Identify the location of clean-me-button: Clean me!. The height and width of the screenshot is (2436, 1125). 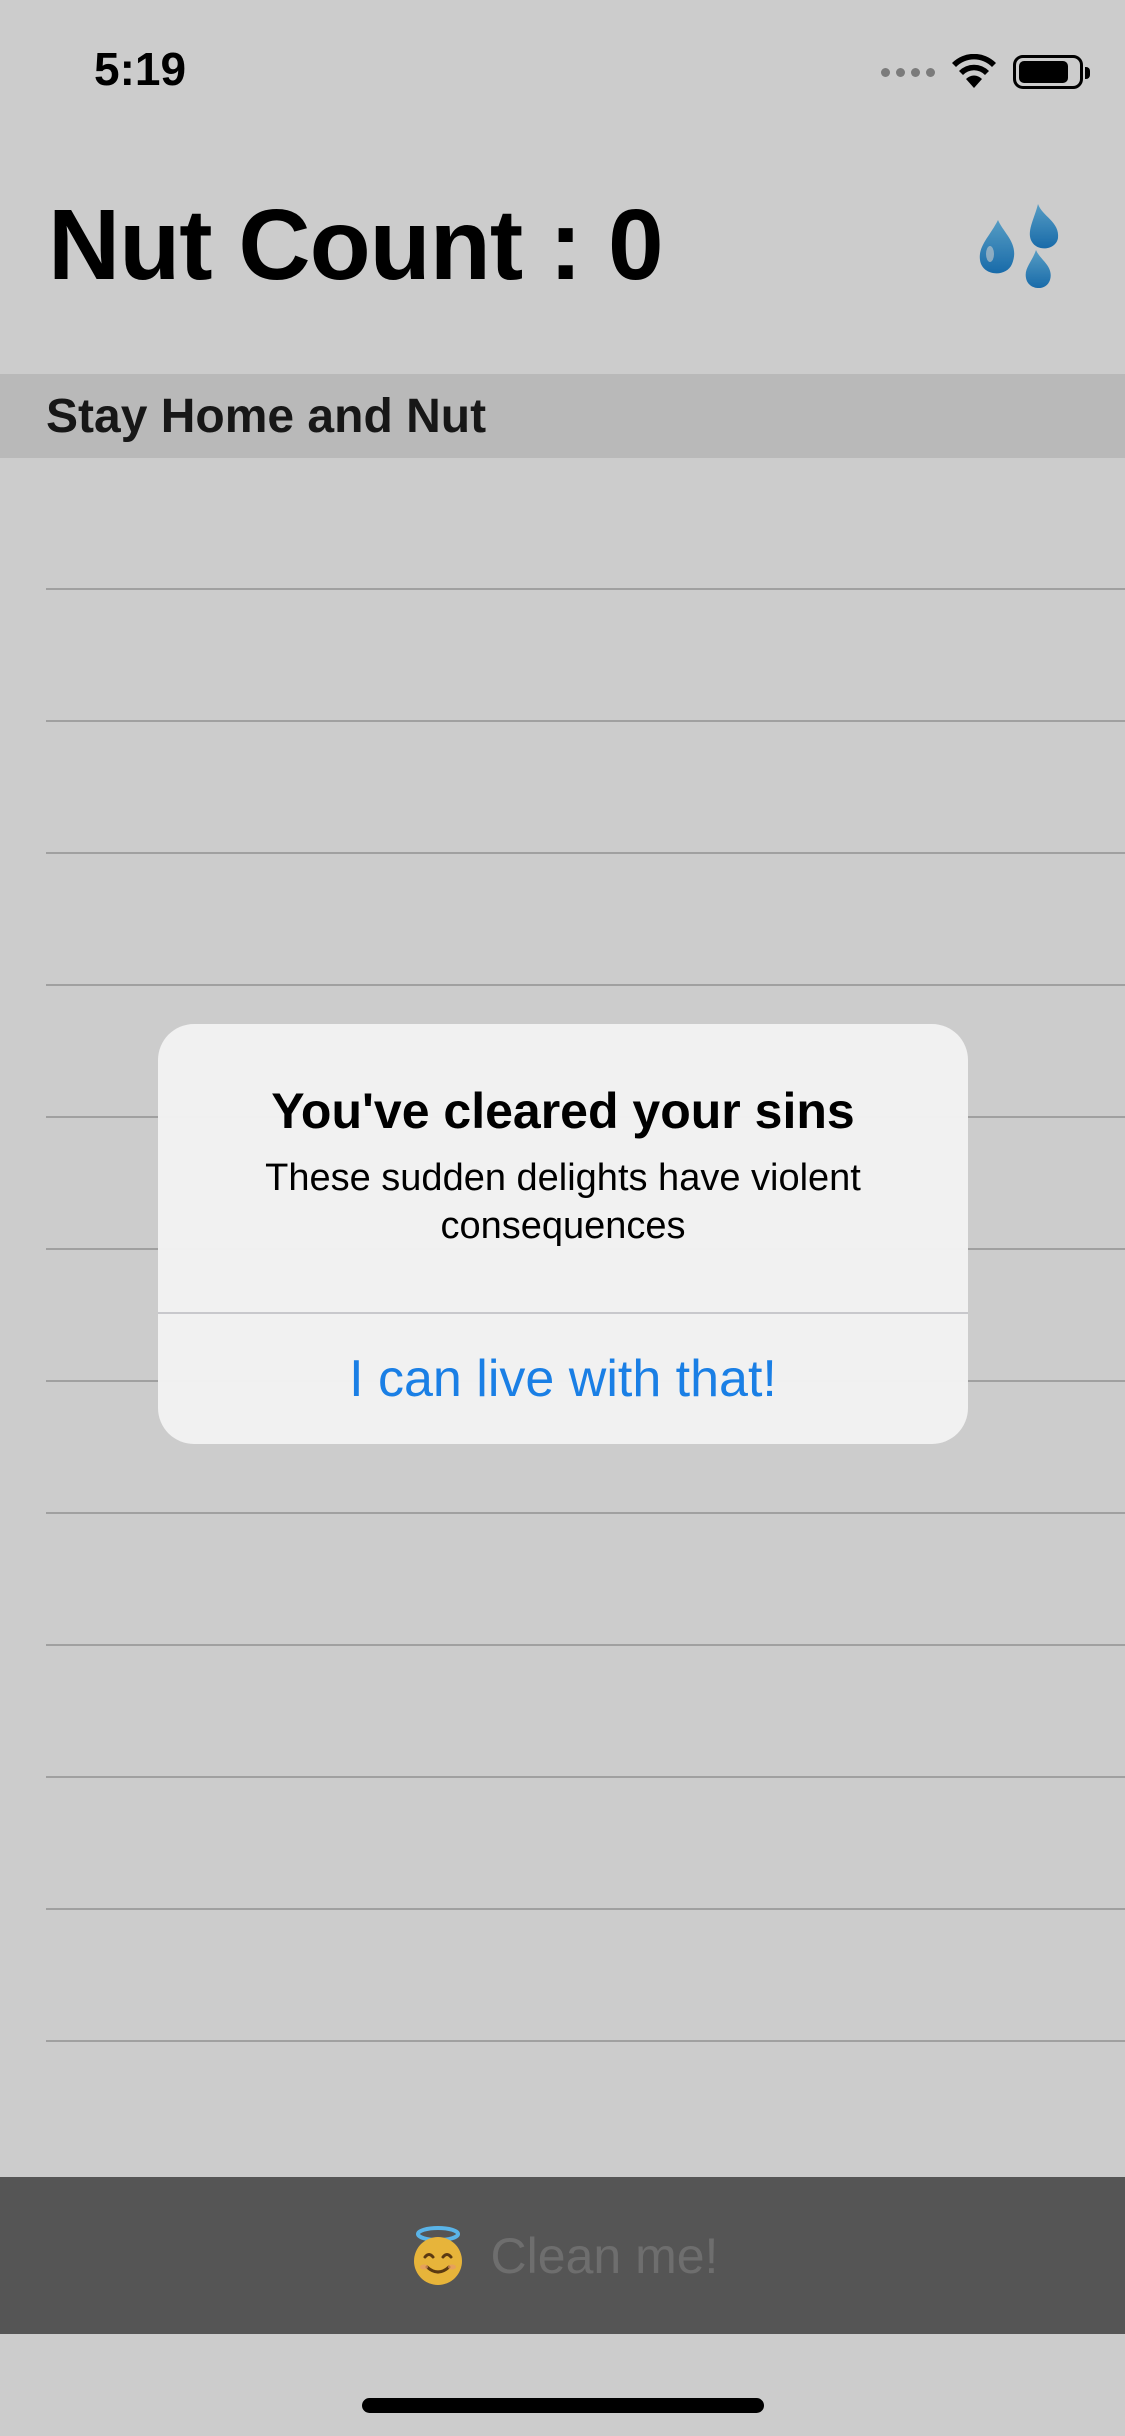
(562, 2255).